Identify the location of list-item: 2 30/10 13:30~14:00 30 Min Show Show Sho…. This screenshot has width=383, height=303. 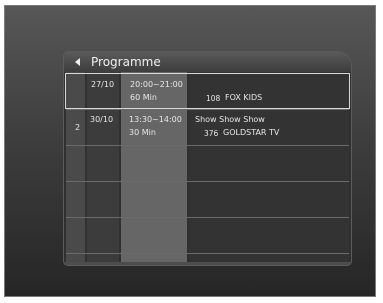
(207, 128).